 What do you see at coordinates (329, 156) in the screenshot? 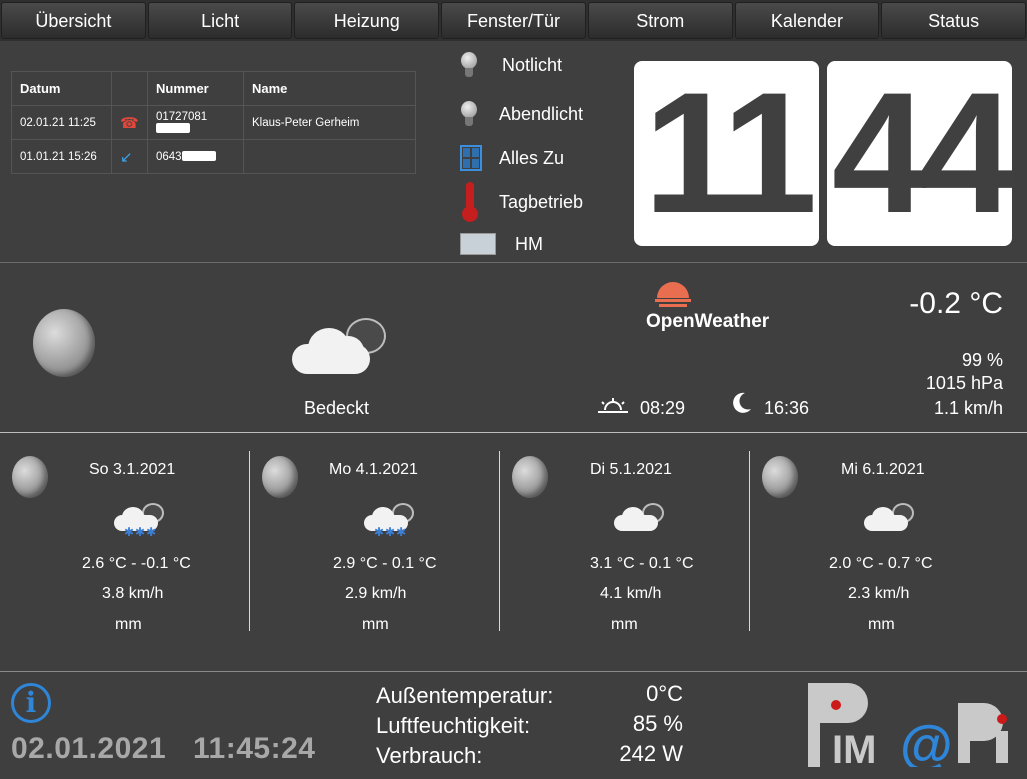
I see `call-name` at bounding box center [329, 156].